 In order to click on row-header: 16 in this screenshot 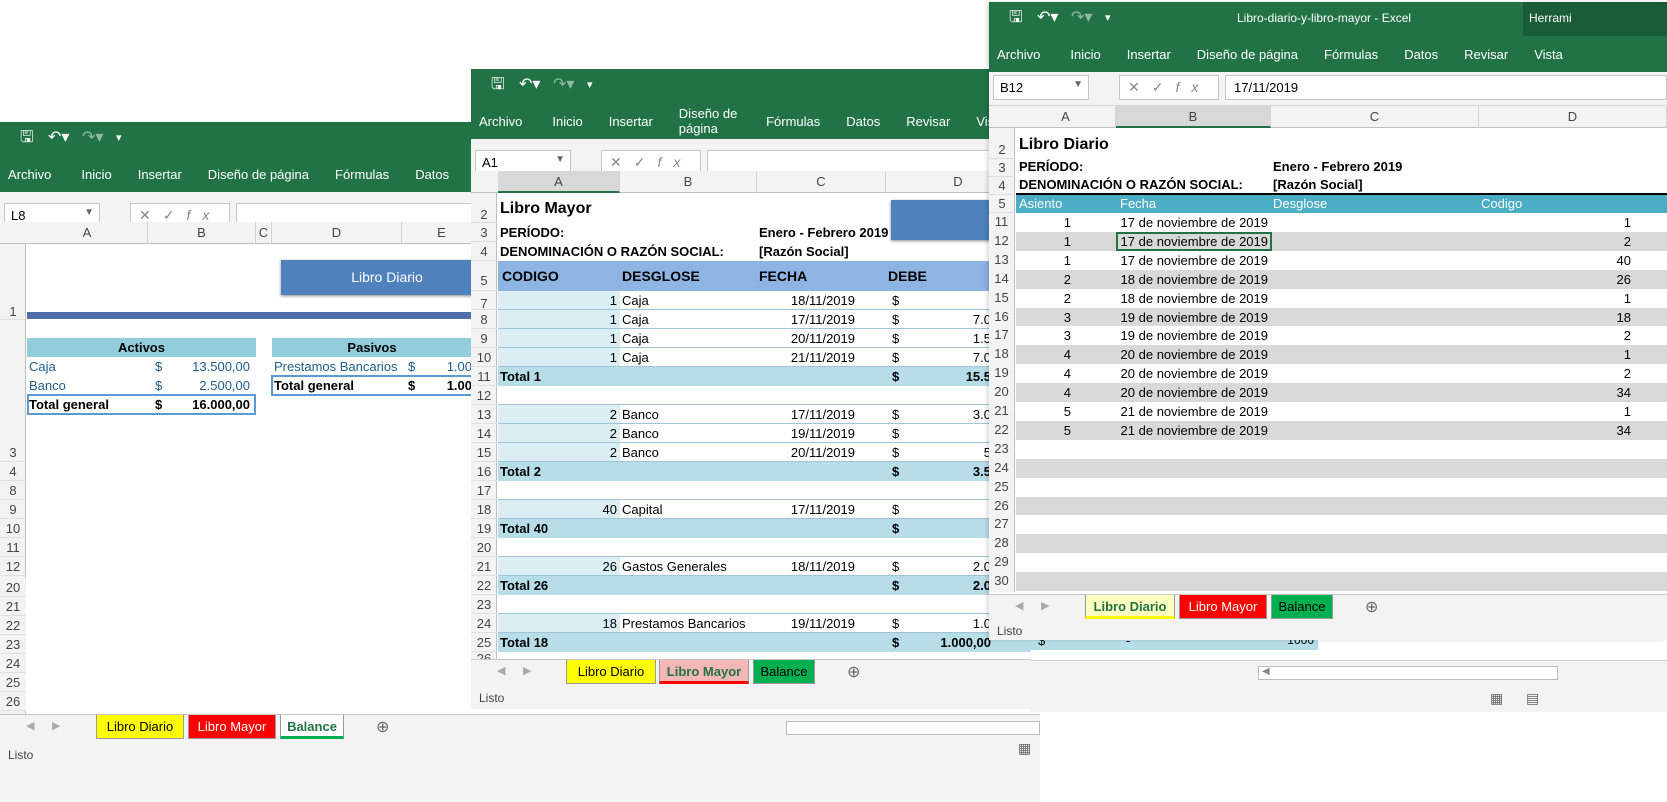, I will do `click(484, 471)`.